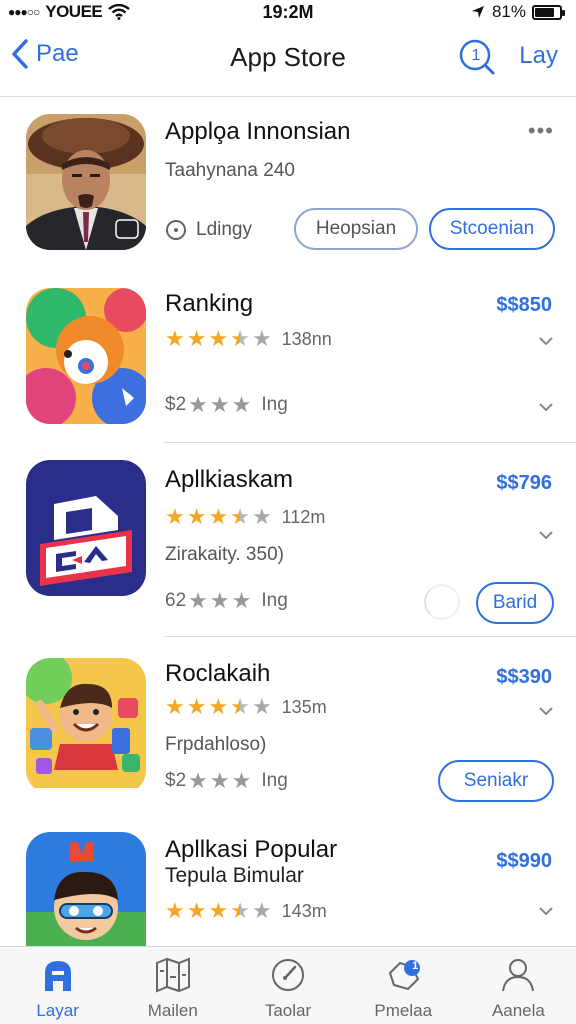 The height and width of the screenshot is (1024, 576). What do you see at coordinates (524, 861) in the screenshot?
I see `price-label: $$990` at bounding box center [524, 861].